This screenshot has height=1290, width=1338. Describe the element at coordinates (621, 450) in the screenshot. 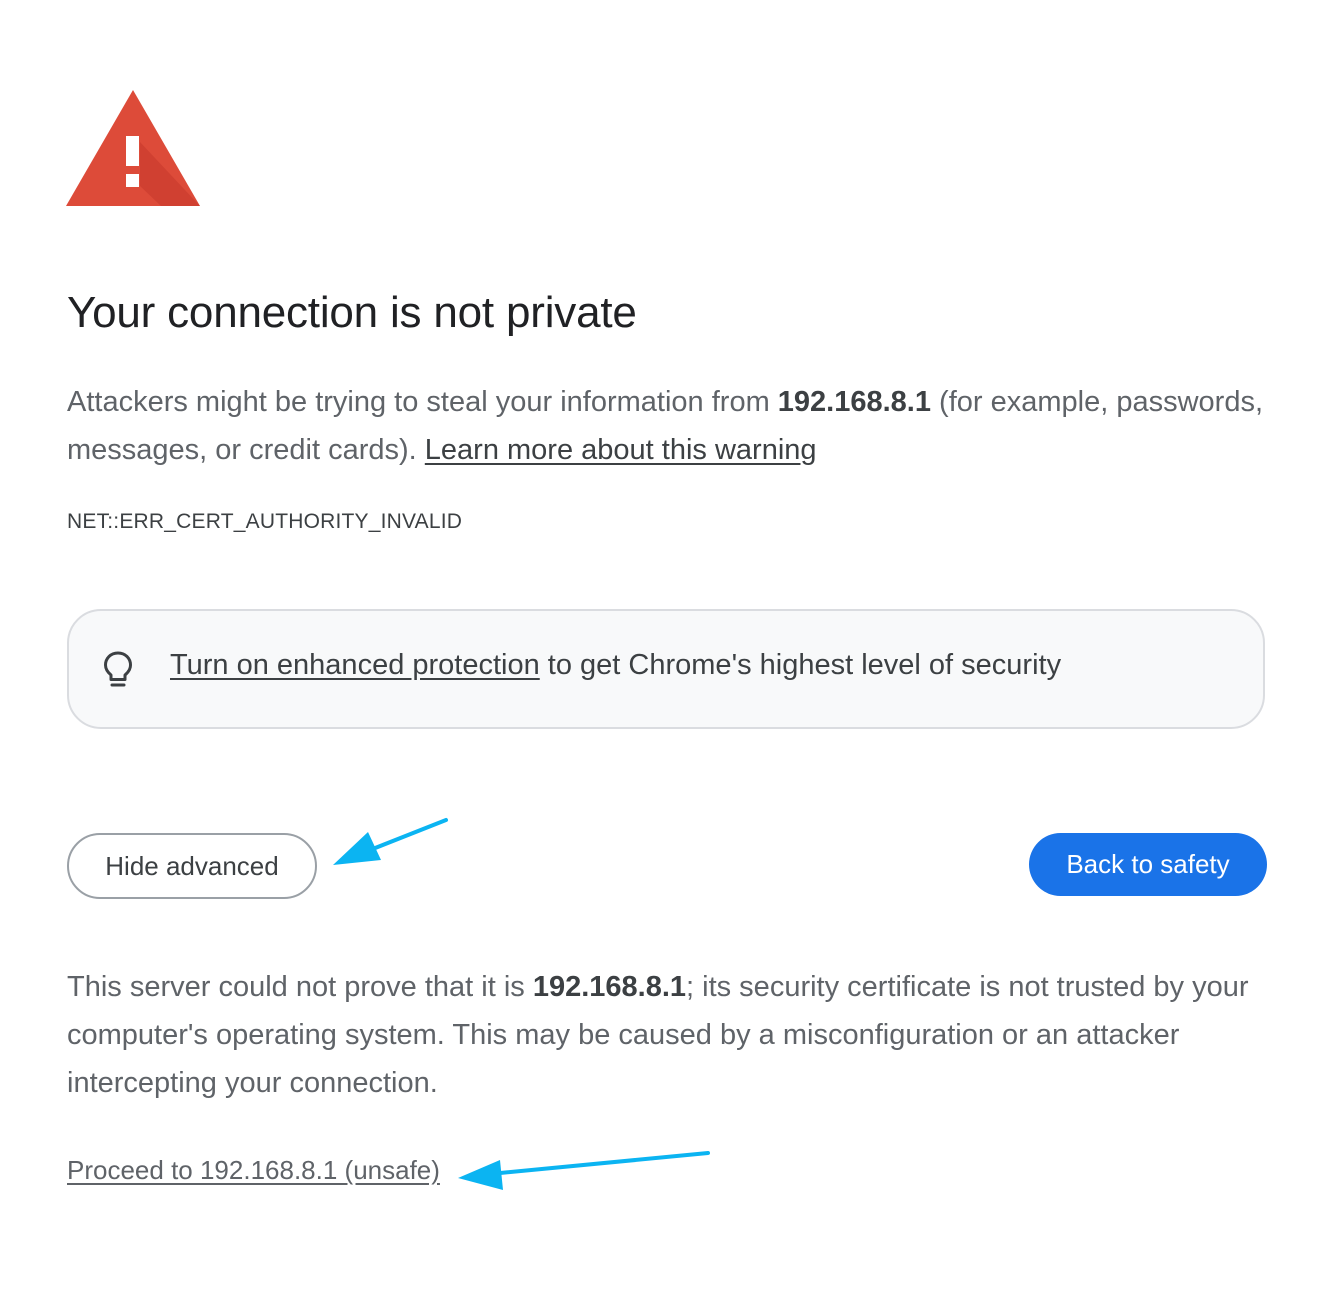

I see `learn-more-link: Learn more about this warning` at that location.